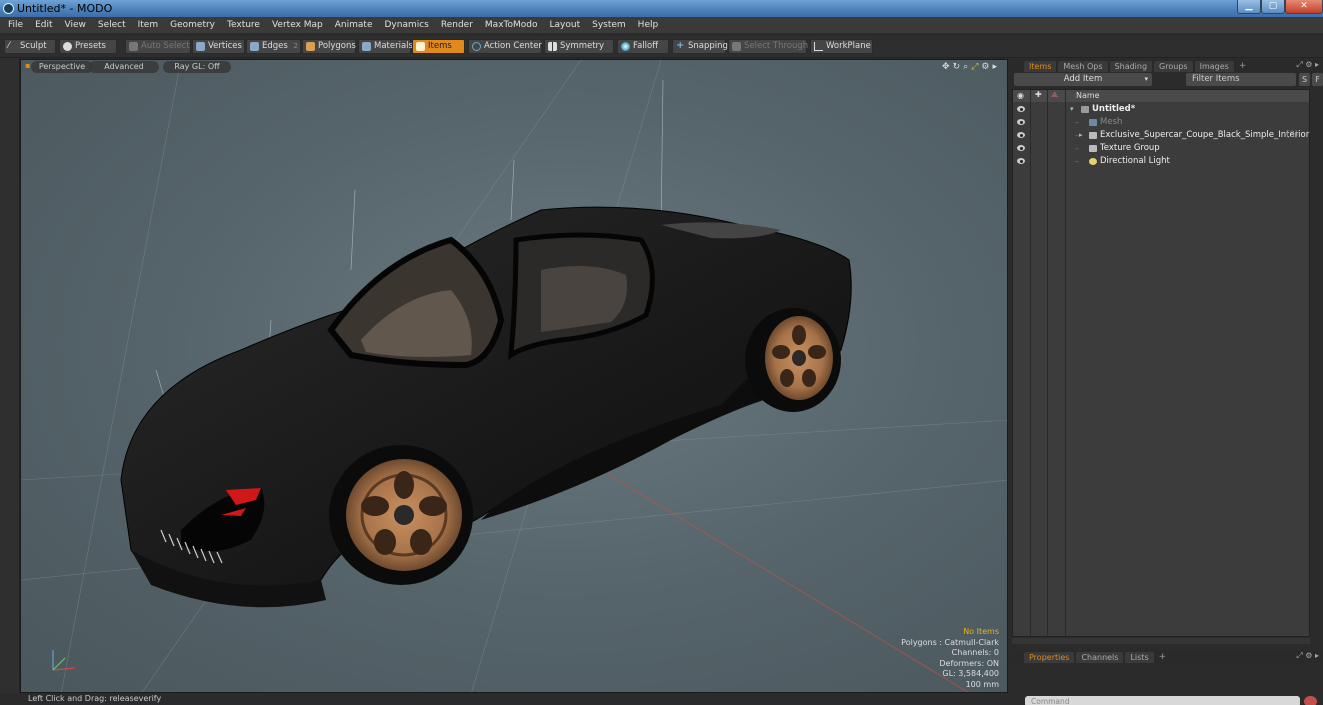 This screenshot has height=705, width=1323. What do you see at coordinates (505, 46) in the screenshot?
I see `action-center-button: Action Center` at bounding box center [505, 46].